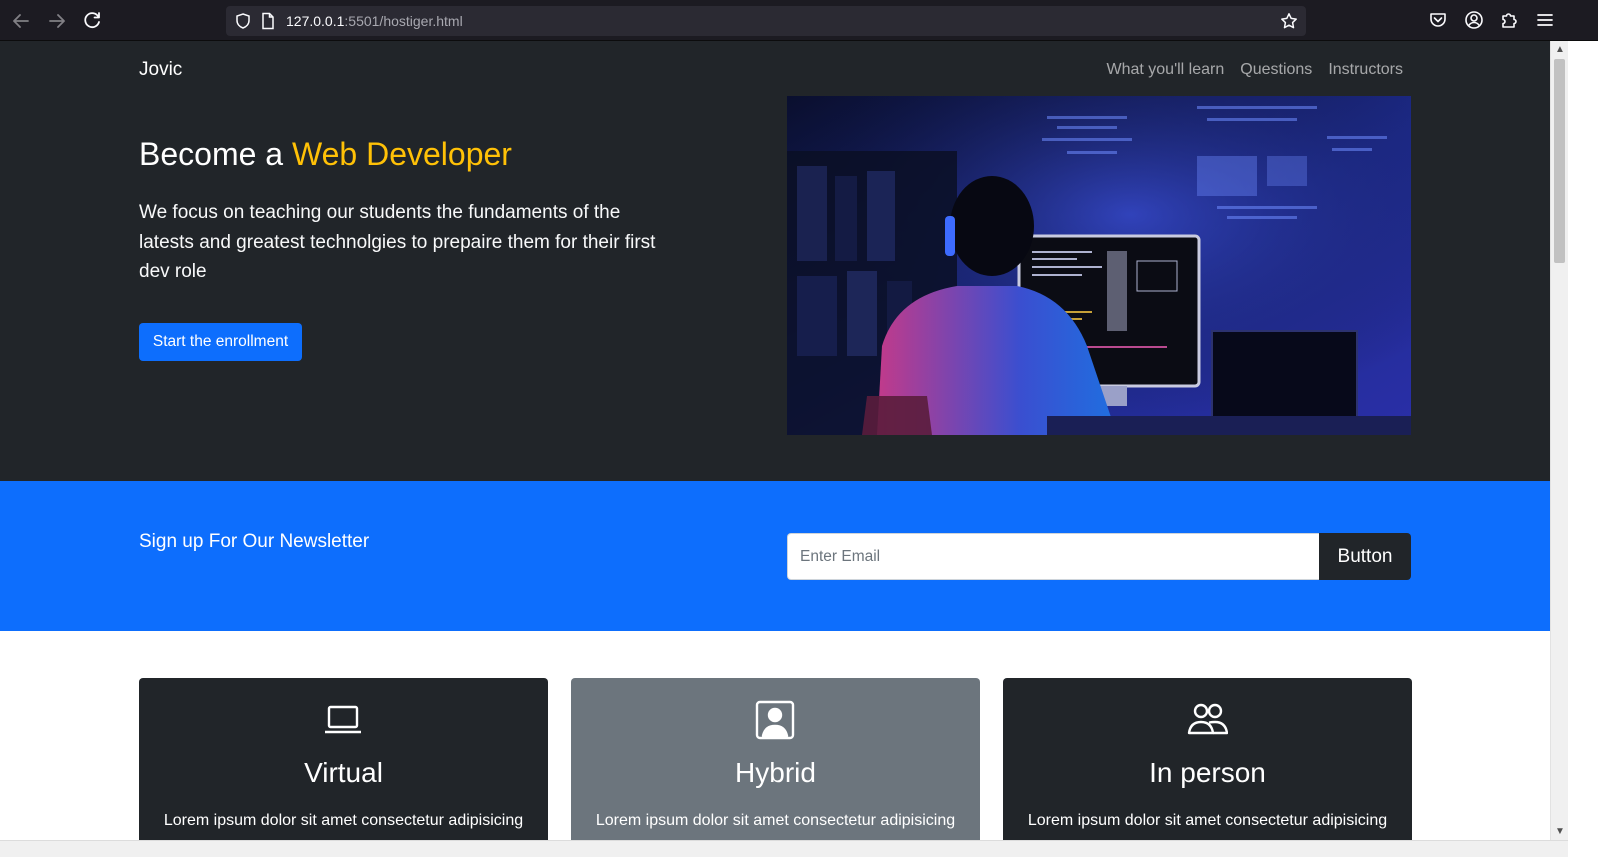  Describe the element at coordinates (343, 720) in the screenshot. I see `laptop-icon` at that location.